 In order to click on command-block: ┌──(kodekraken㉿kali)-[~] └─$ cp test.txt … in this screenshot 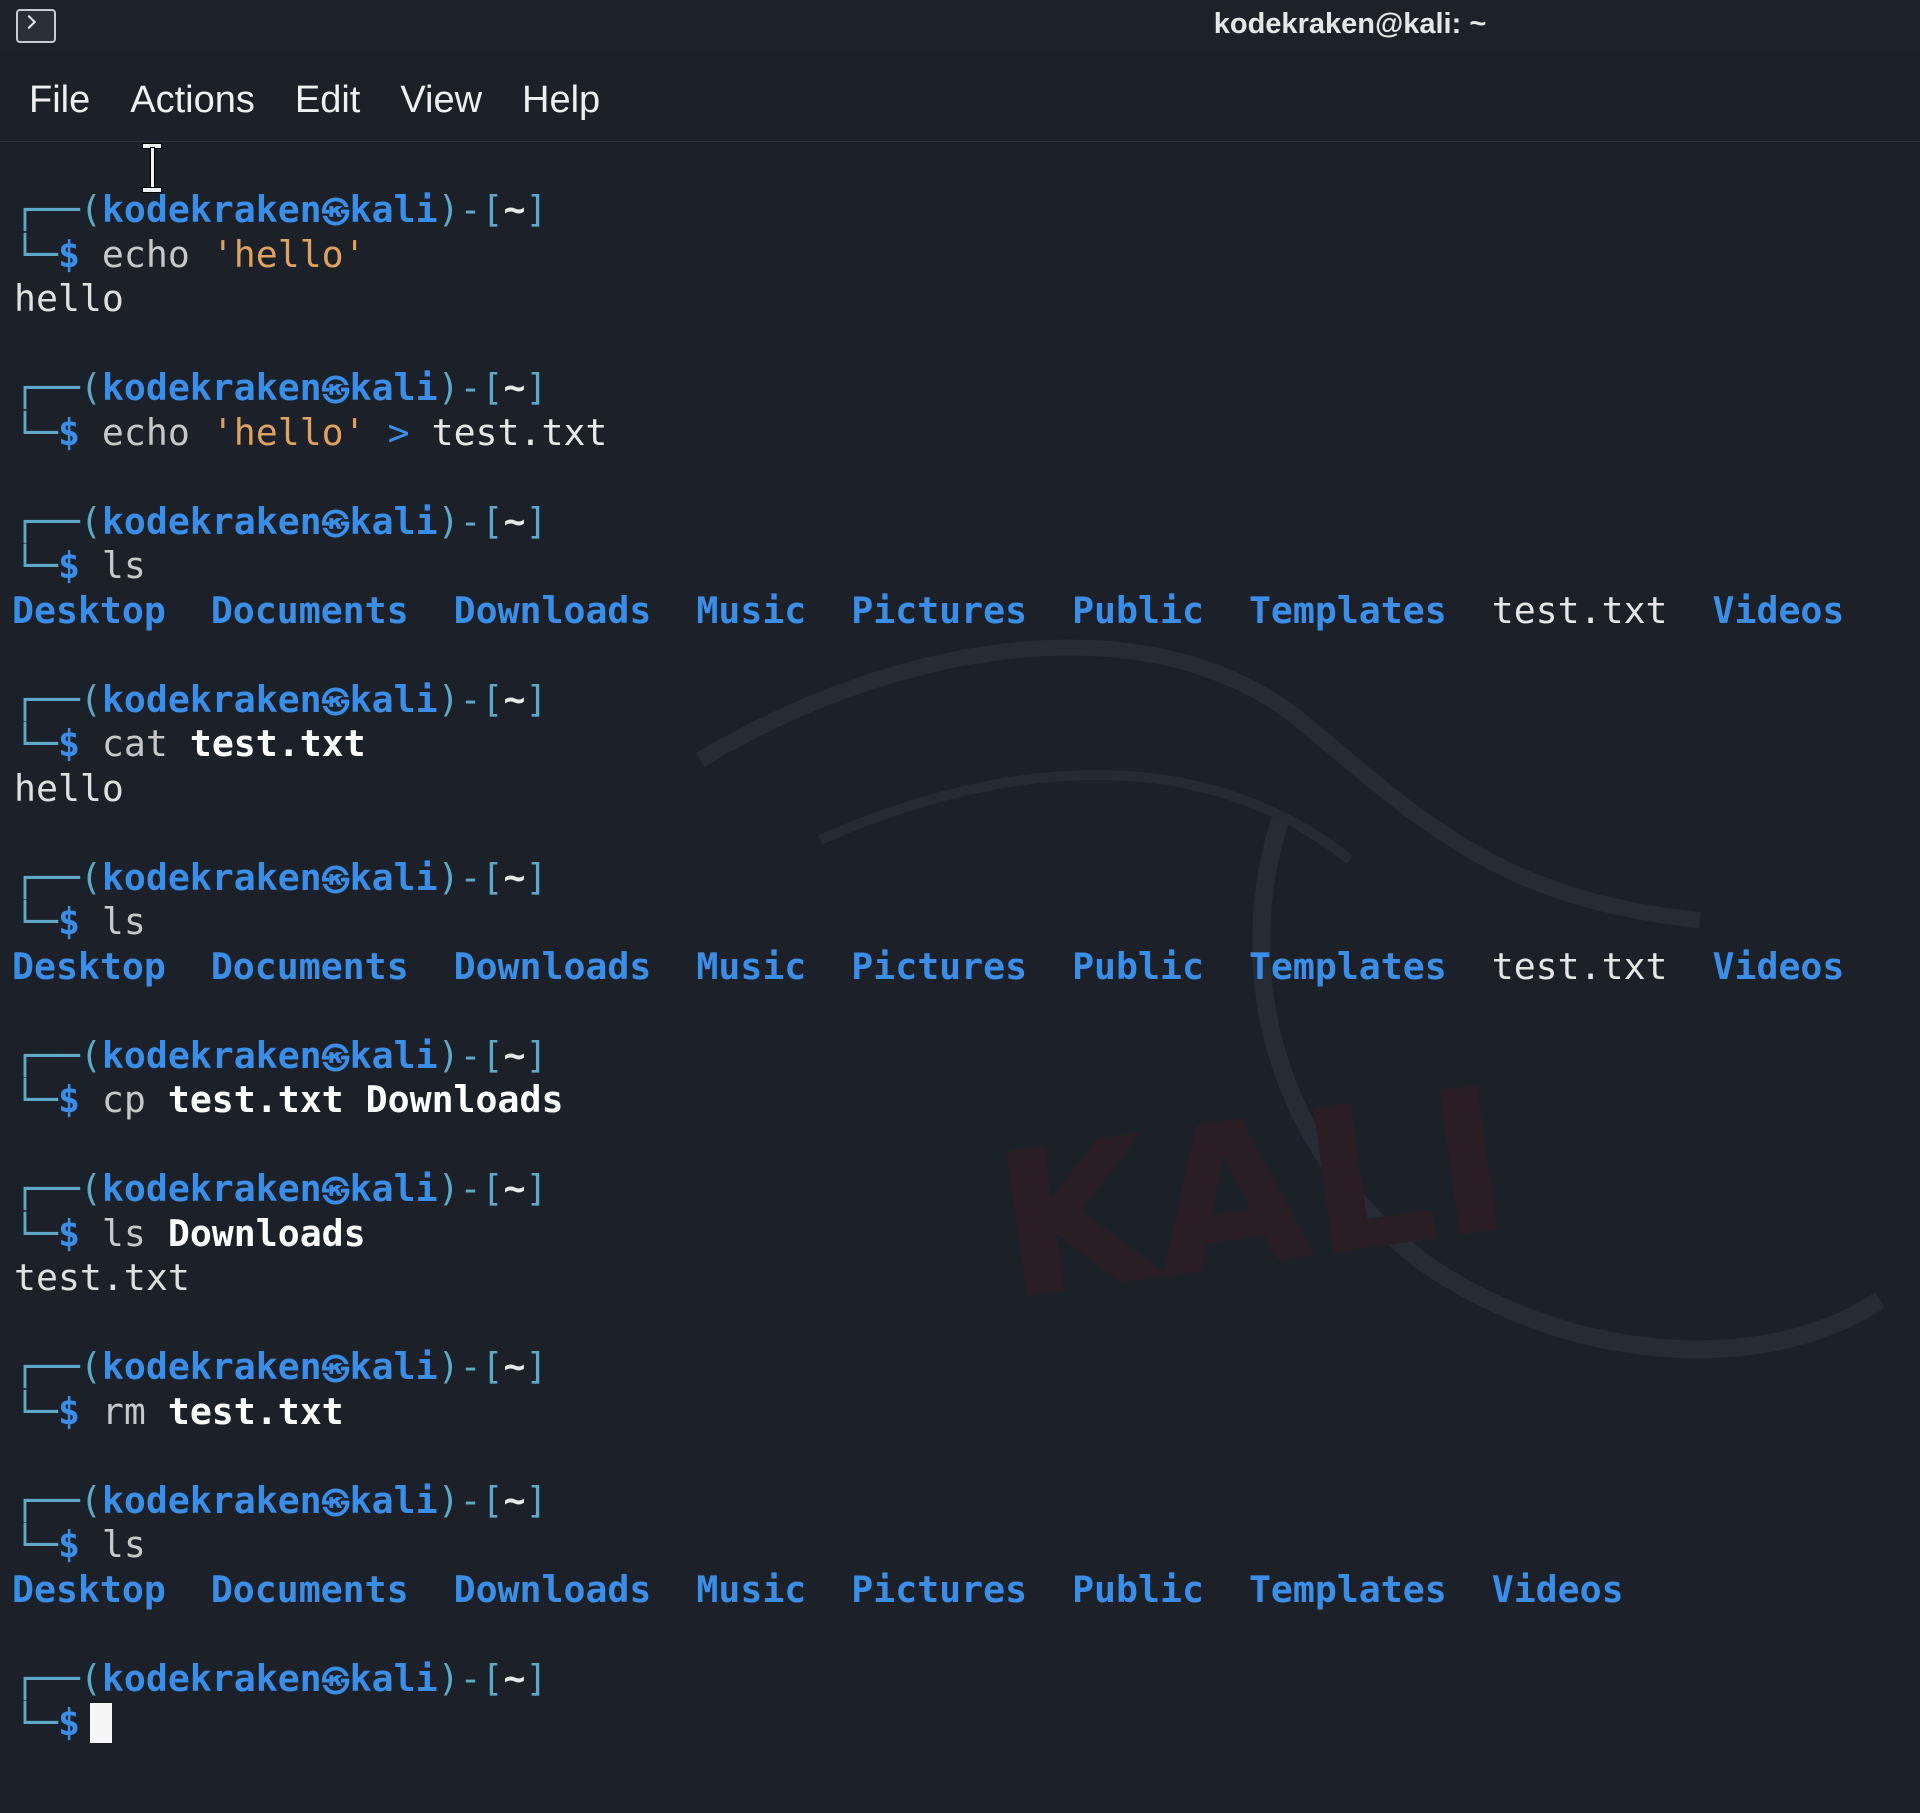, I will do `click(959, 1078)`.